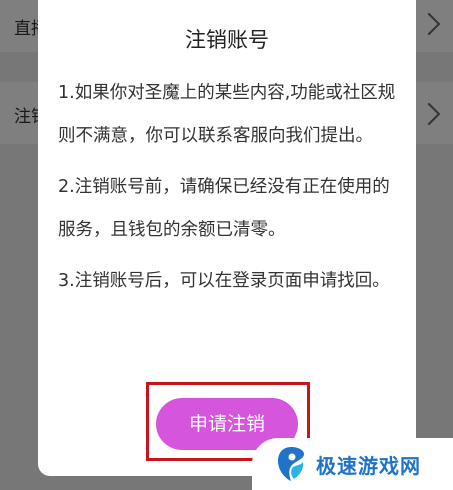  I want to click on watermark: 极速游戏网, so click(352, 464).